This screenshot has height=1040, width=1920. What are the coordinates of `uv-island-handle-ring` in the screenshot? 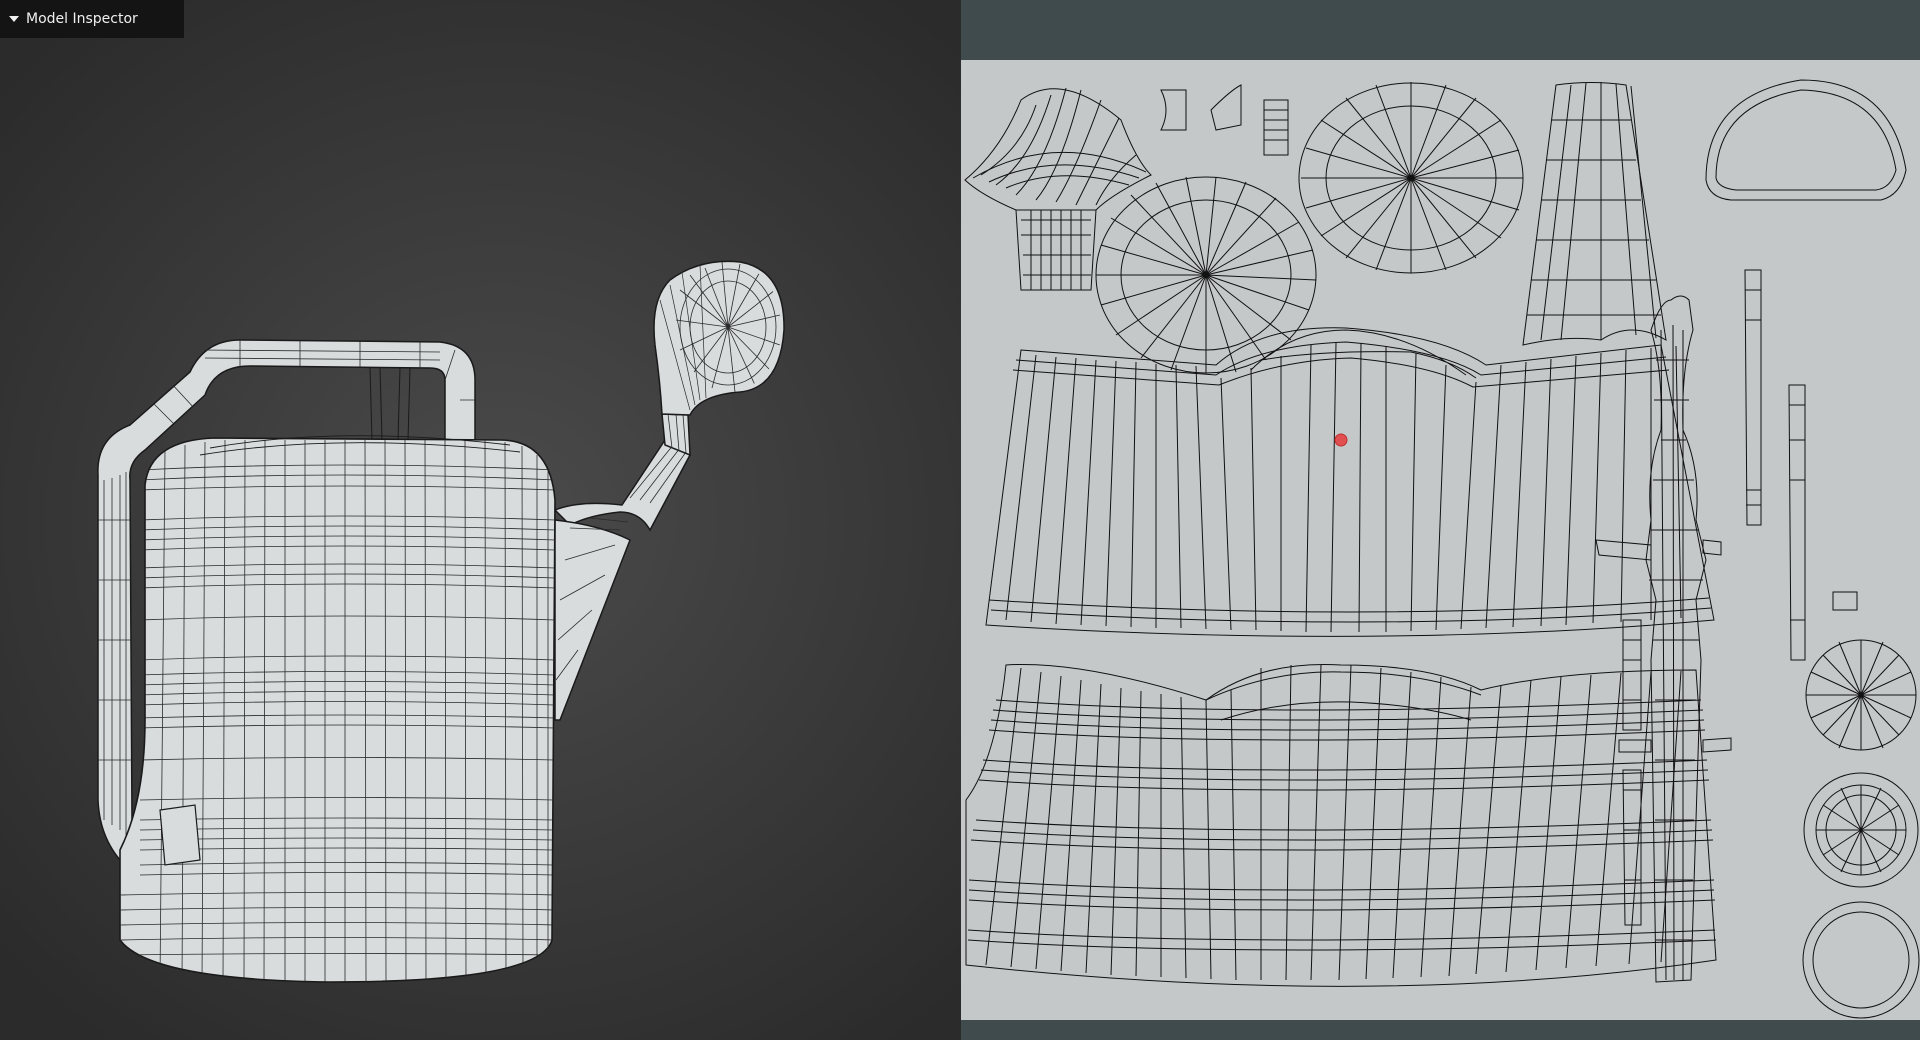 It's located at (1806, 140).